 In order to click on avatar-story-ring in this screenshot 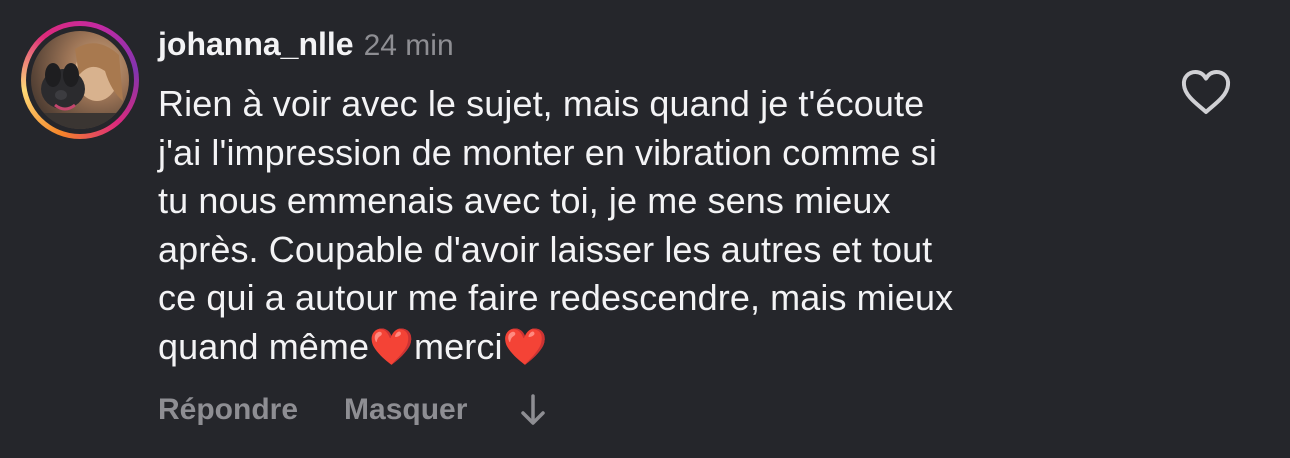, I will do `click(80, 80)`.